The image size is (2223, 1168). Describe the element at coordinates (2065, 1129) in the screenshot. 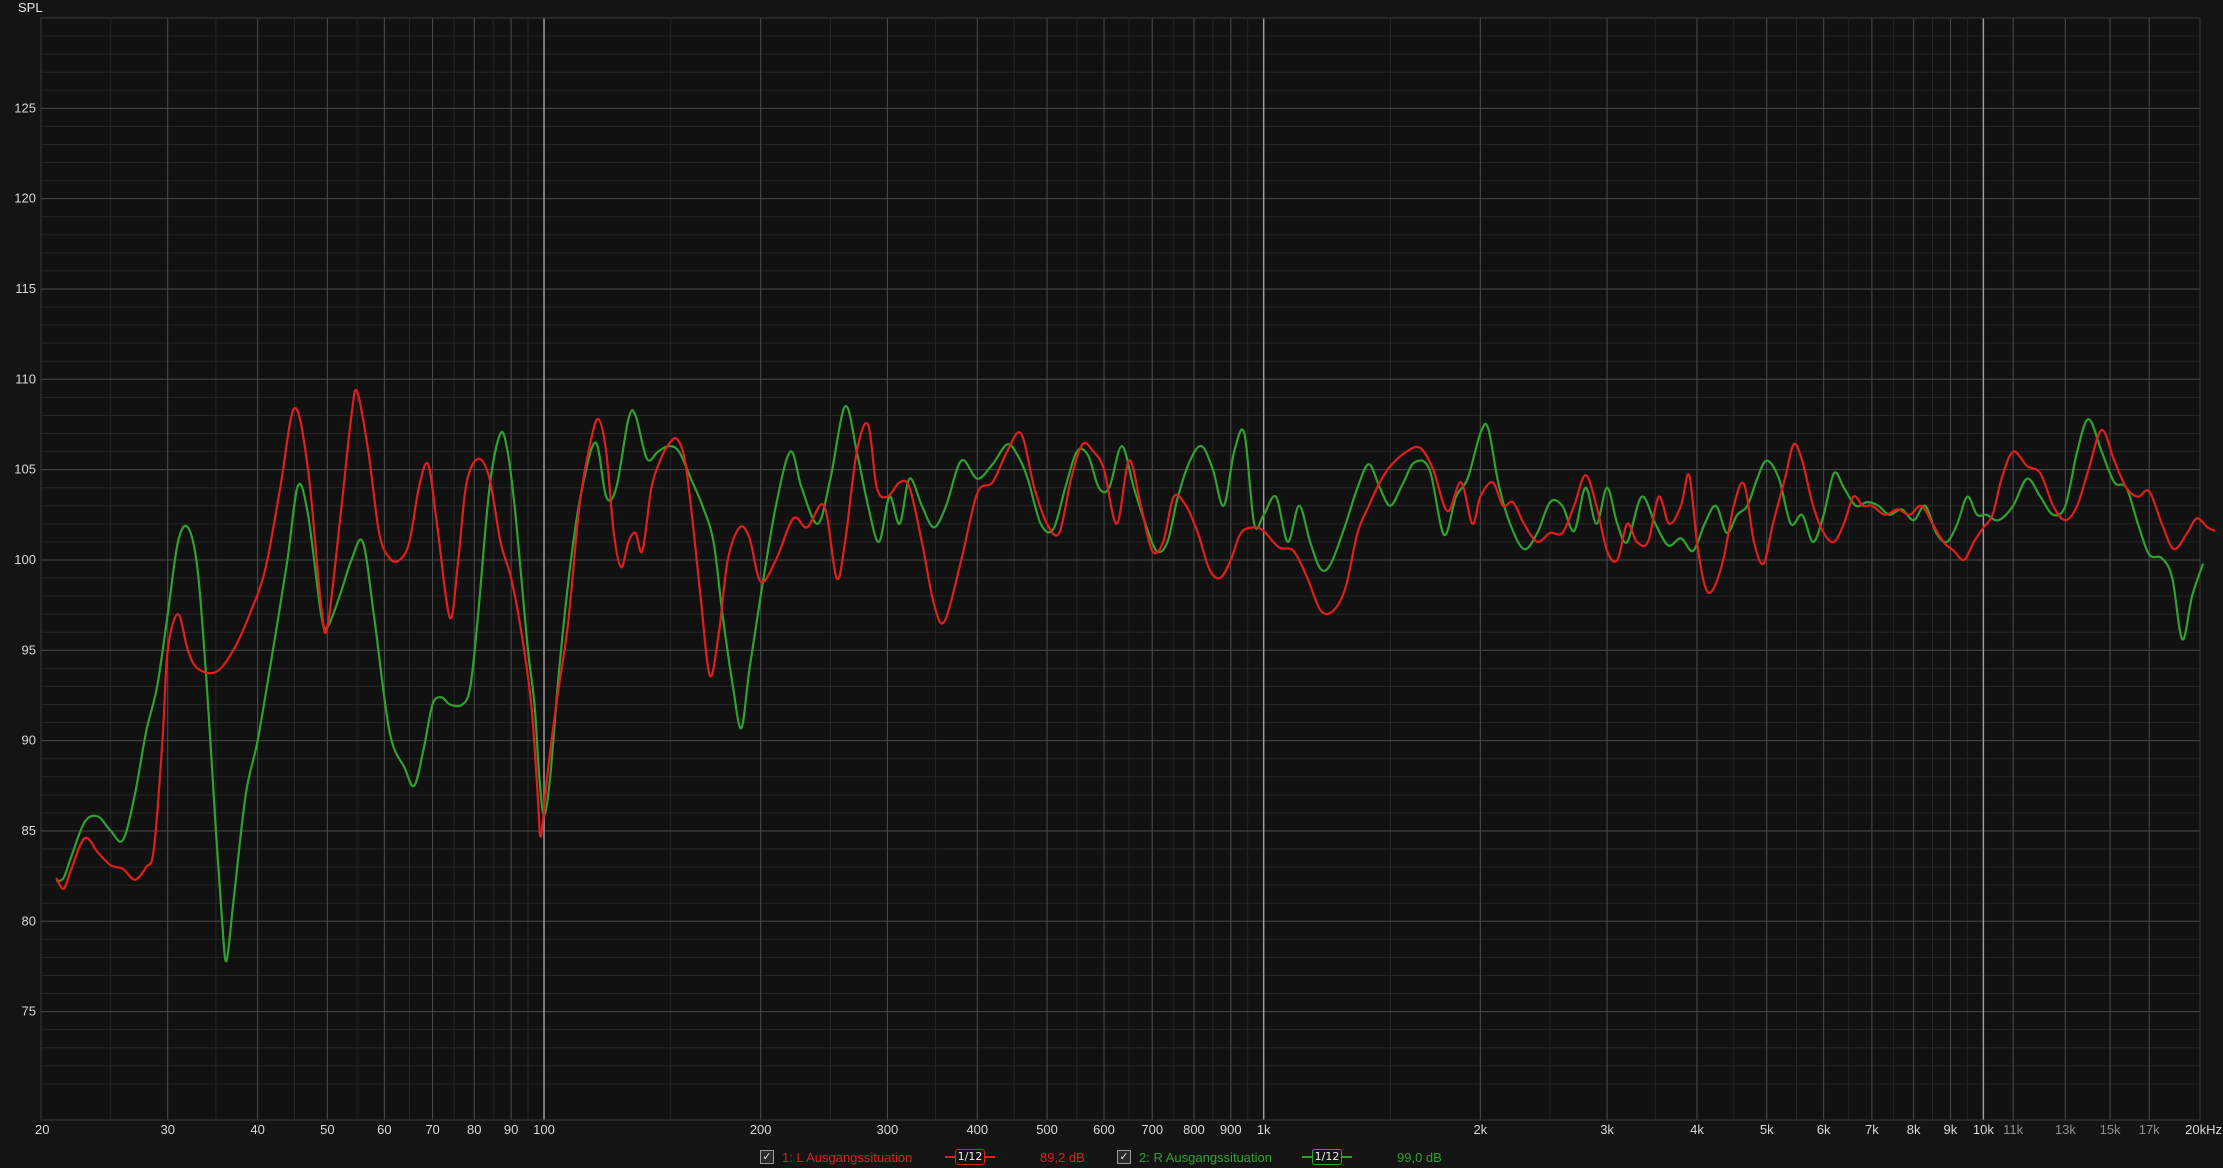

I see `x-tick-label: 13k` at that location.